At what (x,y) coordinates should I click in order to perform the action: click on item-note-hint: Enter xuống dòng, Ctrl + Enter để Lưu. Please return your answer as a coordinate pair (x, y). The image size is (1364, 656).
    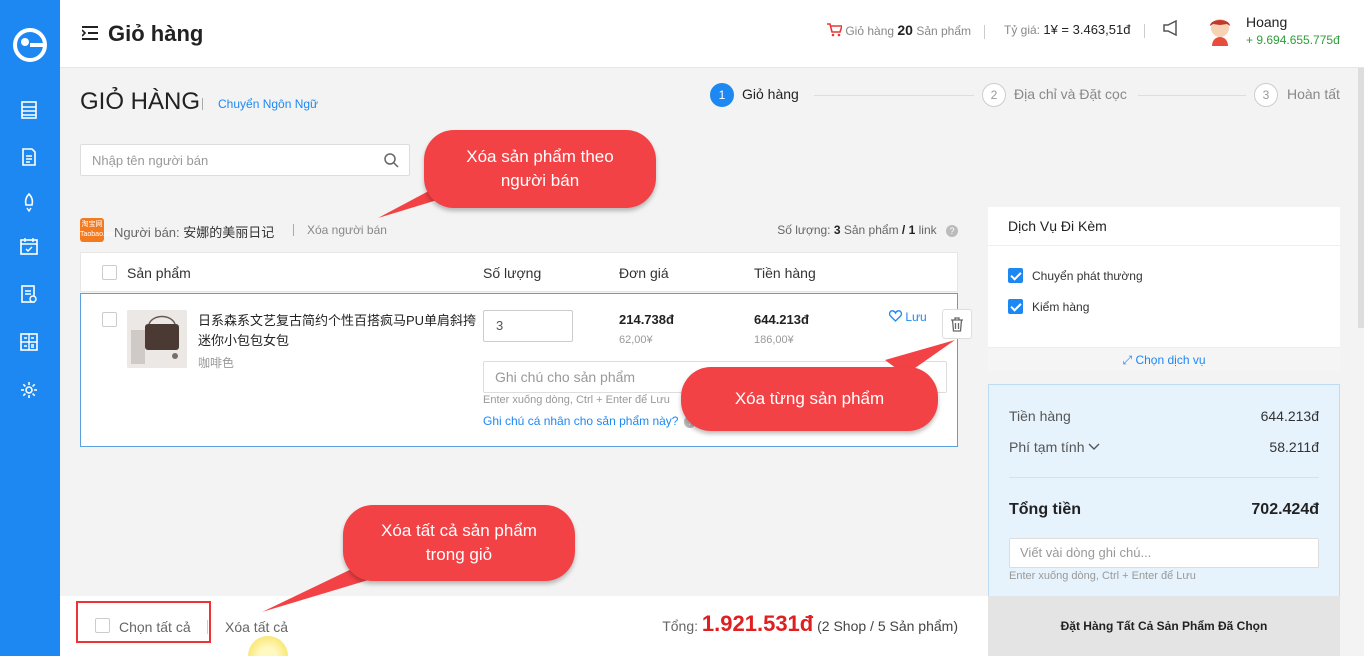
    Looking at the image, I should click on (576, 400).